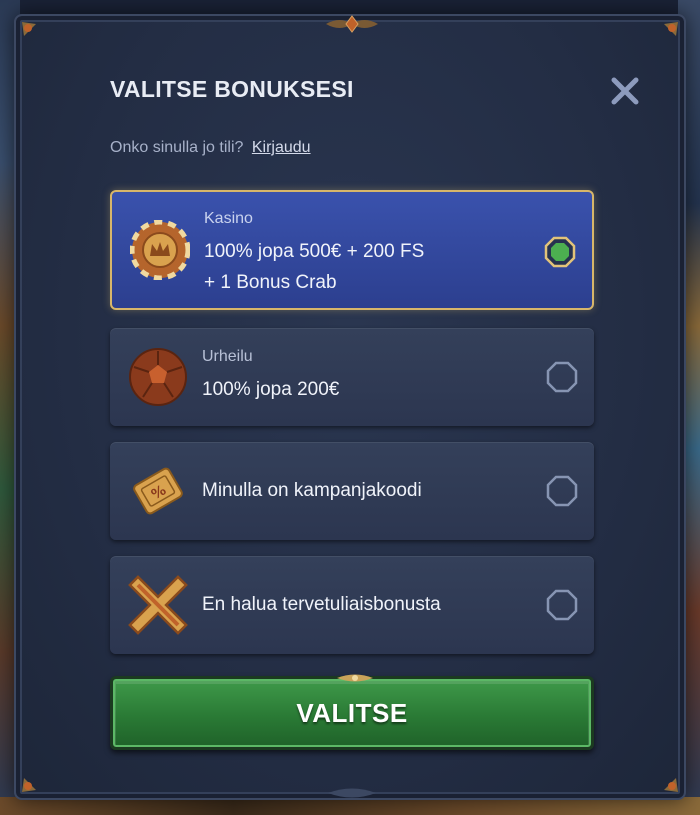  Describe the element at coordinates (321, 604) in the screenshot. I see `option-label: En halua tervetuliaisbonusta` at that location.